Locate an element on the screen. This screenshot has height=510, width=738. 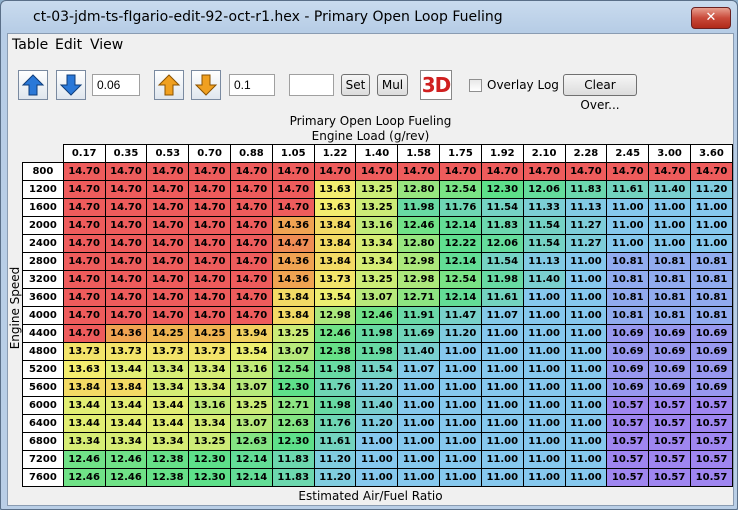
menu-table: Table is located at coordinates (30, 45).